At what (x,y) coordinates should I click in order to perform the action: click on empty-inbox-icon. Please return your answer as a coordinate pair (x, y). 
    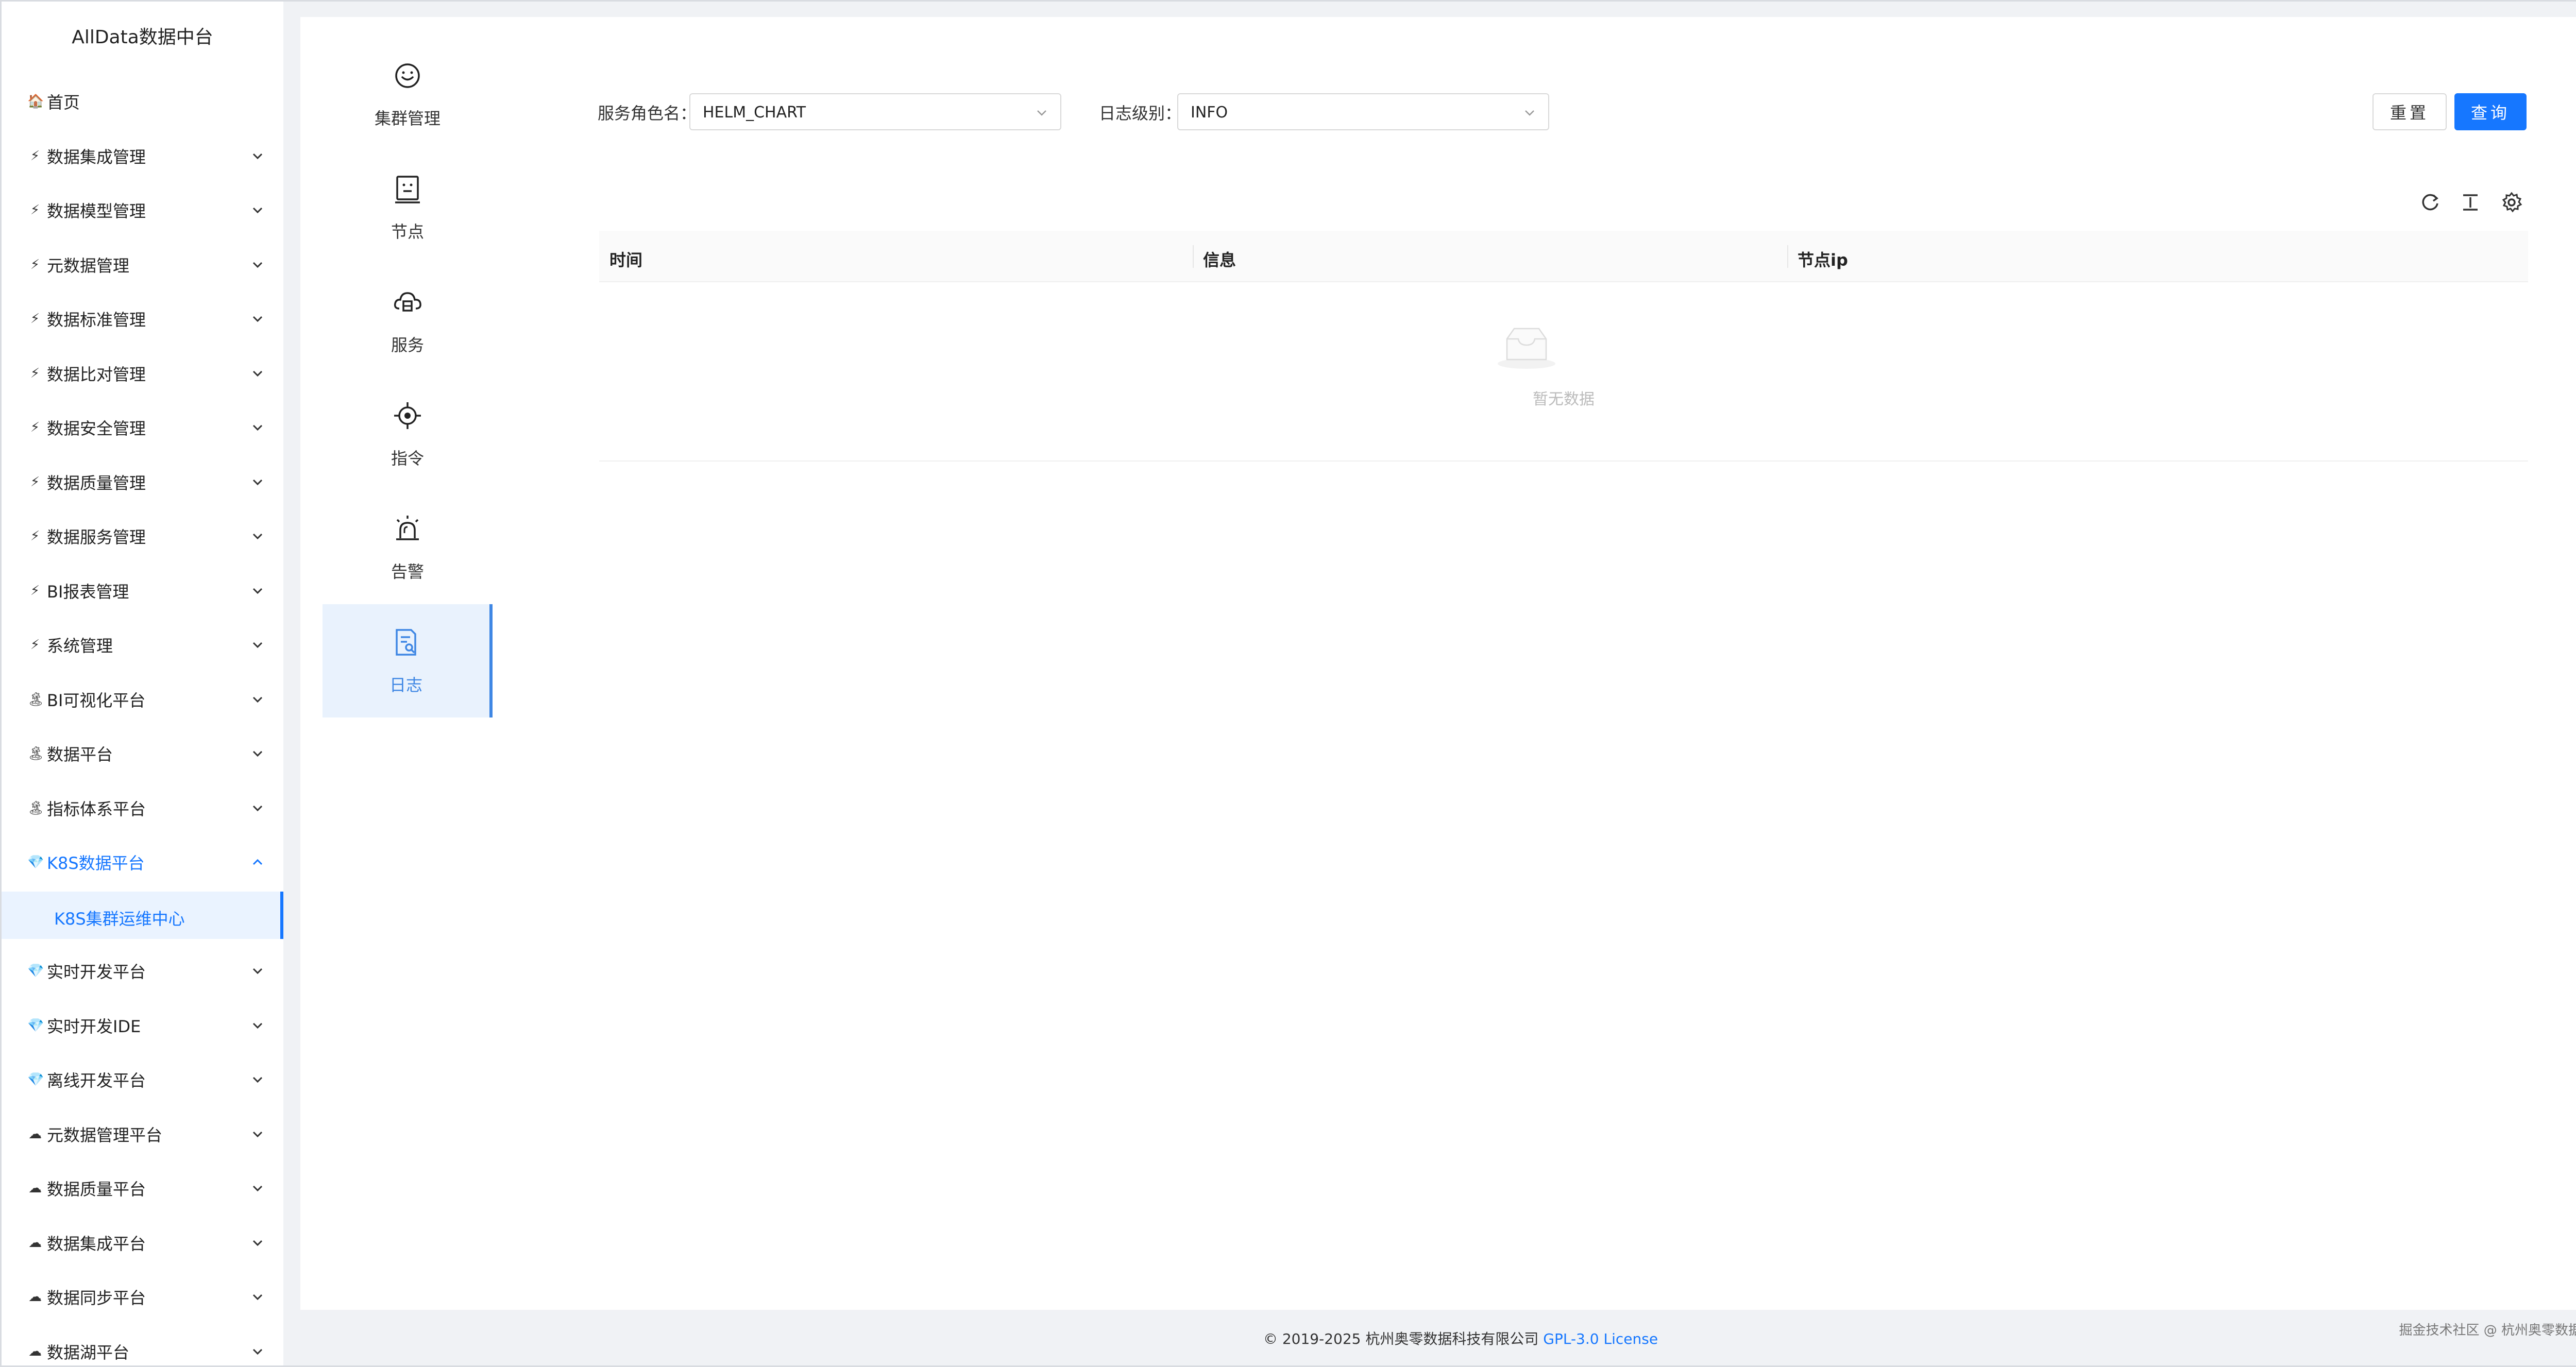
    Looking at the image, I should click on (1527, 349).